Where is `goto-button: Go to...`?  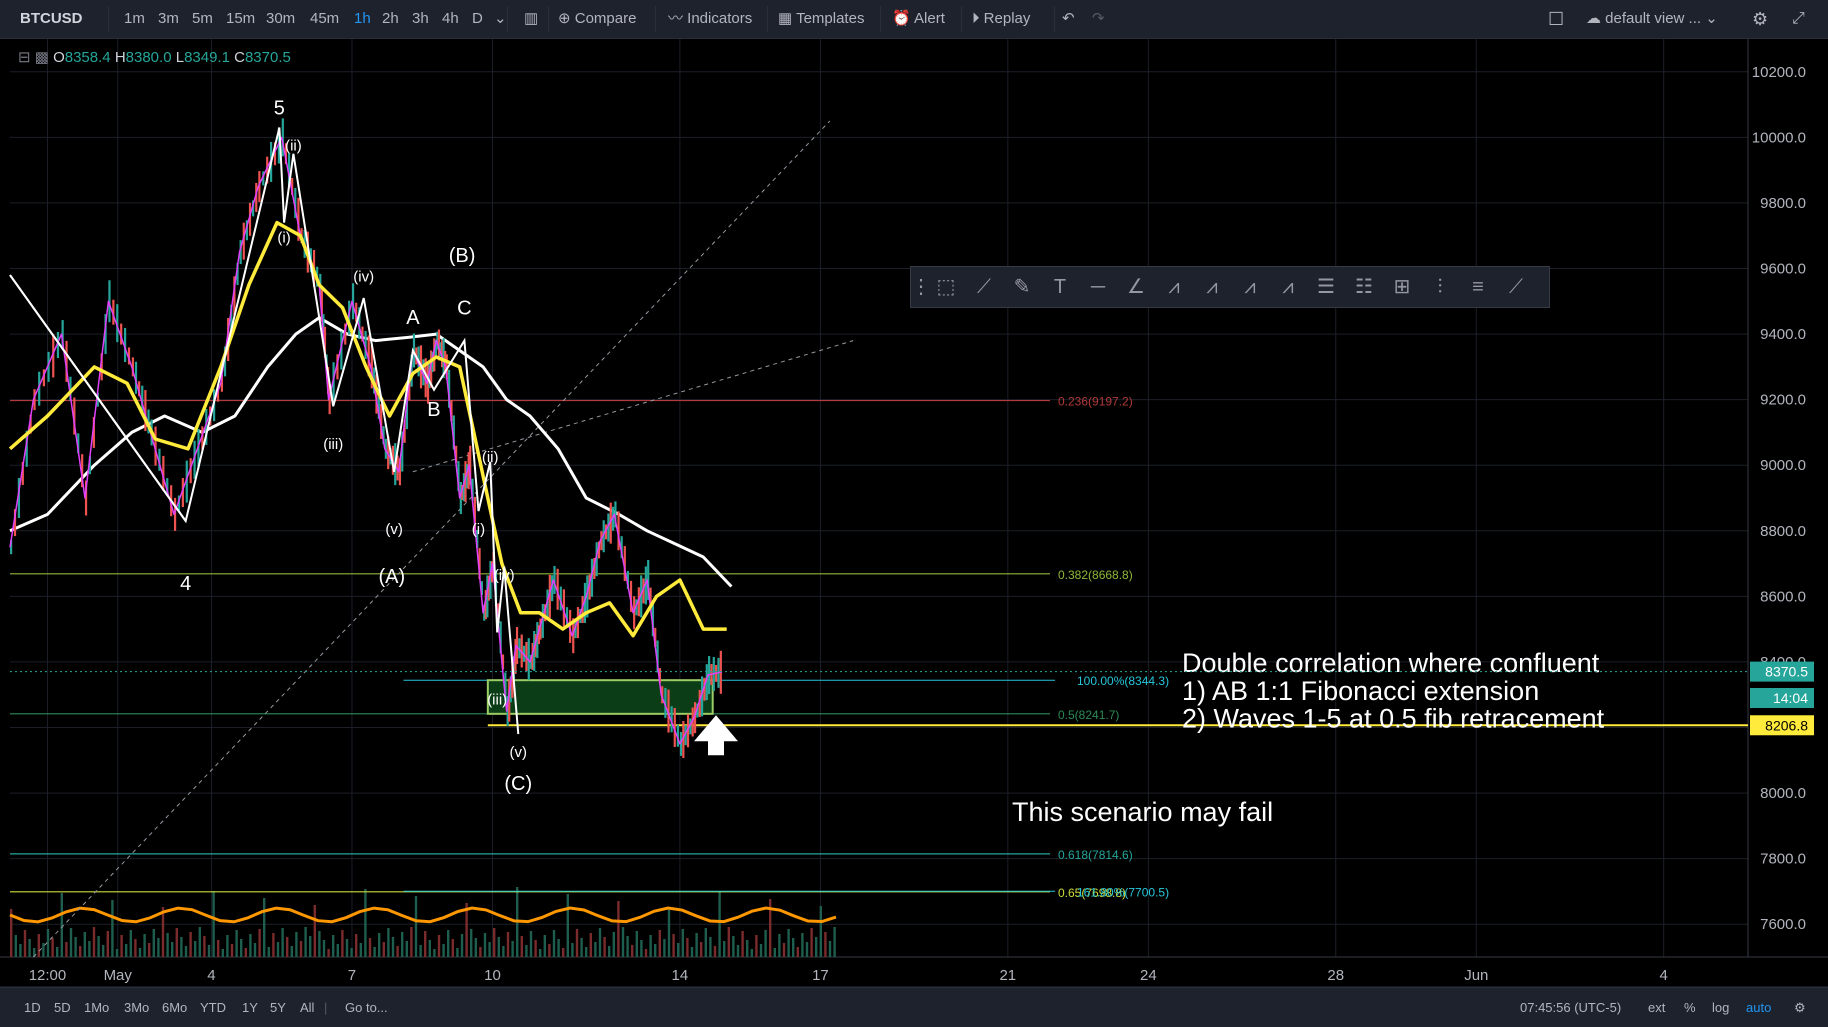 goto-button: Go to... is located at coordinates (366, 1007).